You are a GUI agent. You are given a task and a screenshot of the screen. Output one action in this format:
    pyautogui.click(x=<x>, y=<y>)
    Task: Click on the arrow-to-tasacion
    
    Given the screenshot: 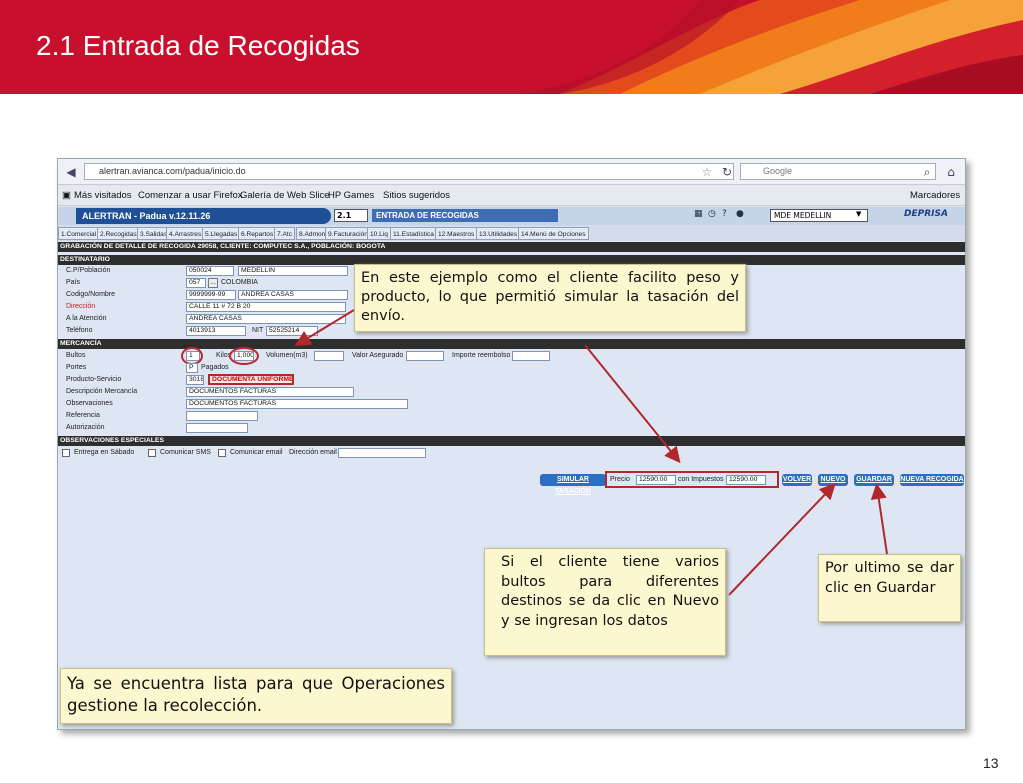 What is the action you would take?
    pyautogui.click(x=632, y=404)
    